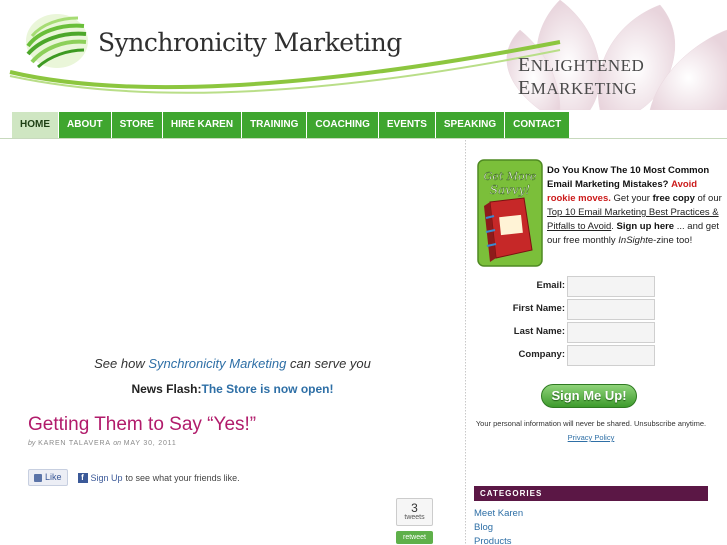  Describe the element at coordinates (74, 443) in the screenshot. I see `post-author: KAREN TALAVERA` at that location.